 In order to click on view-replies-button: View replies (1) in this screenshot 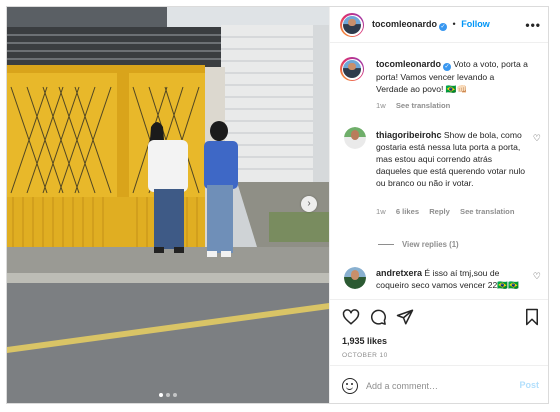, I will do `click(418, 244)`.